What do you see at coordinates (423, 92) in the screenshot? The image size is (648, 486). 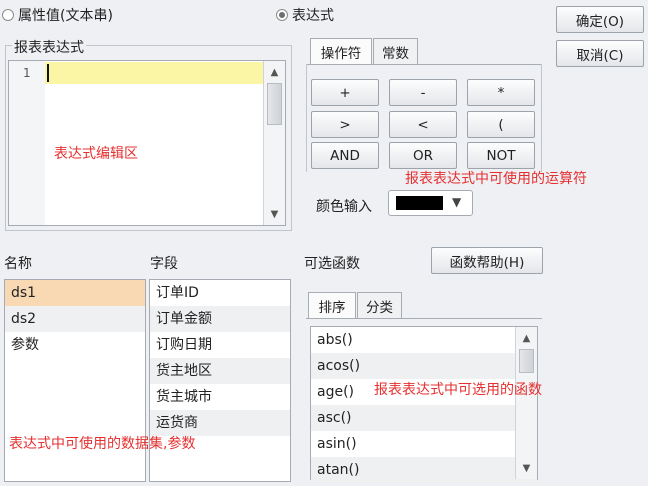 I see `operator-minus-button: -` at bounding box center [423, 92].